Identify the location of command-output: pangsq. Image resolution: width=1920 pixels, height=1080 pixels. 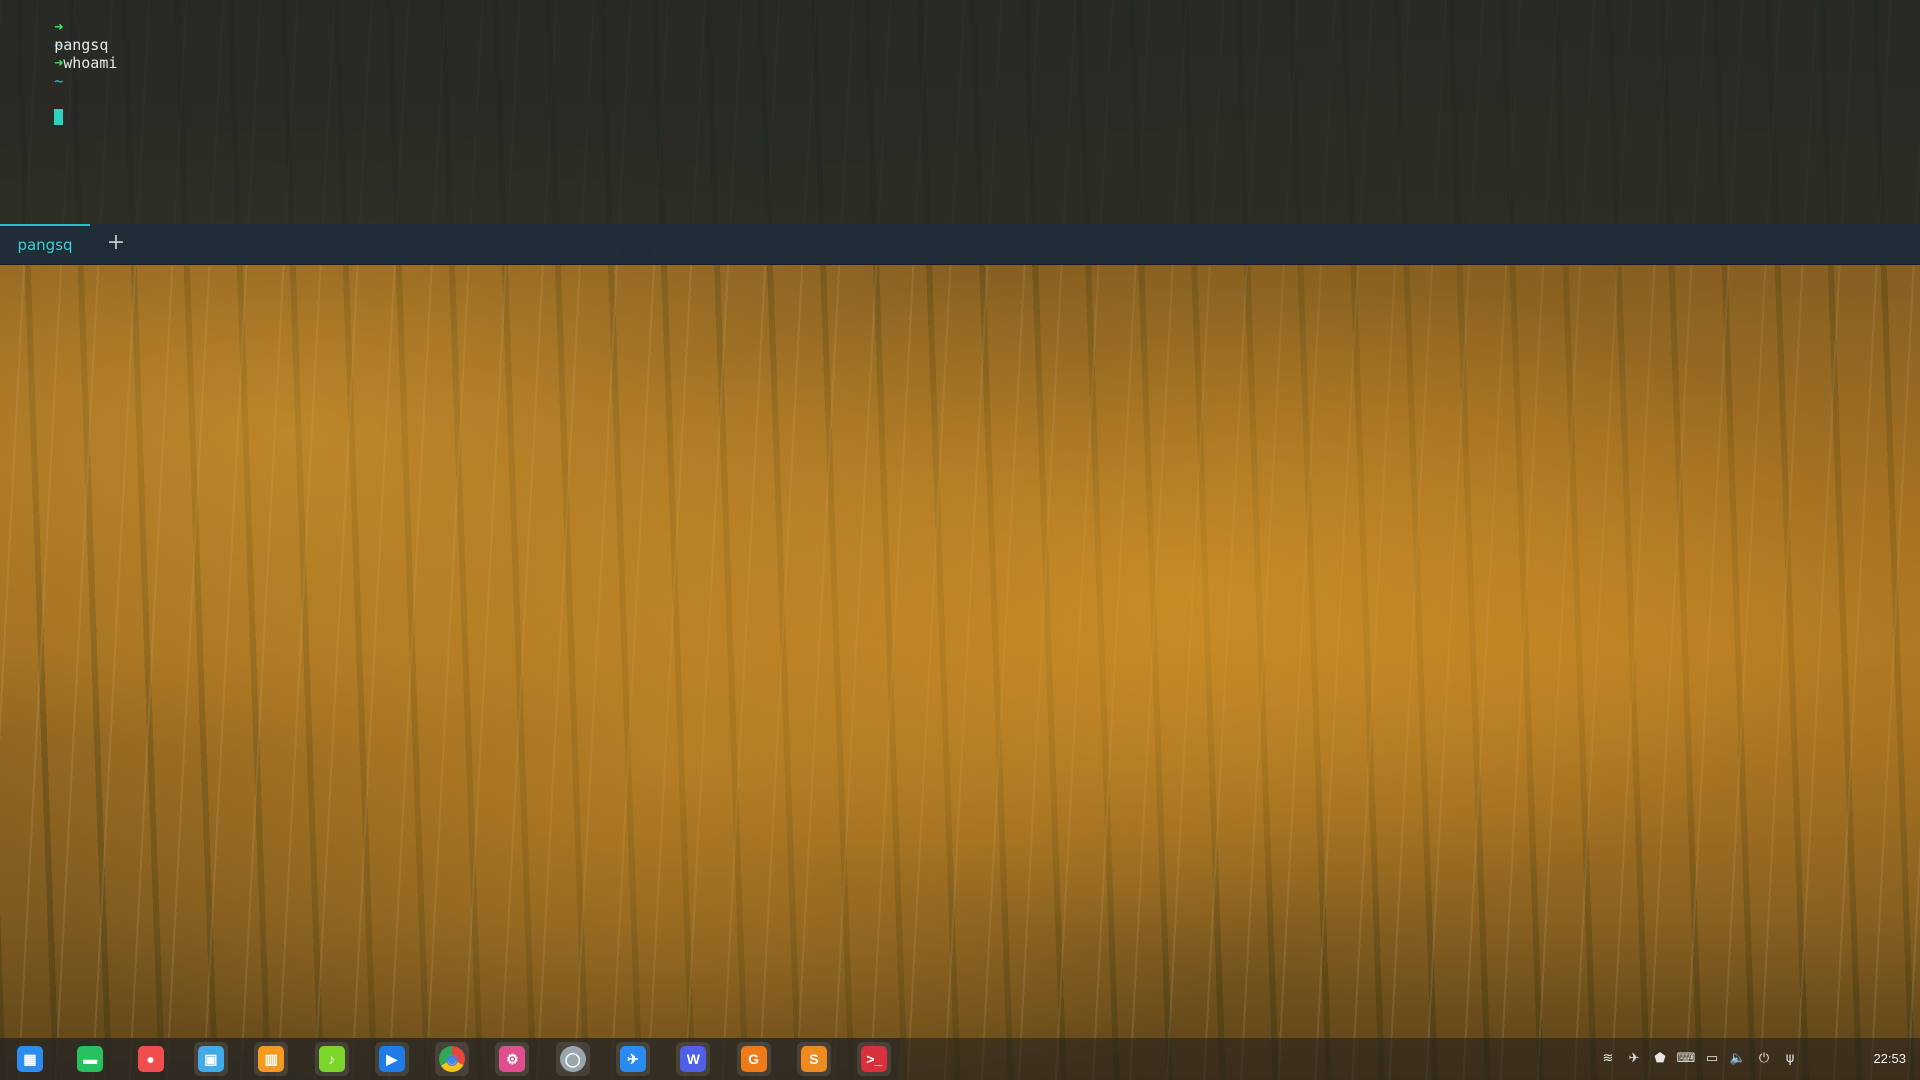
(81, 45).